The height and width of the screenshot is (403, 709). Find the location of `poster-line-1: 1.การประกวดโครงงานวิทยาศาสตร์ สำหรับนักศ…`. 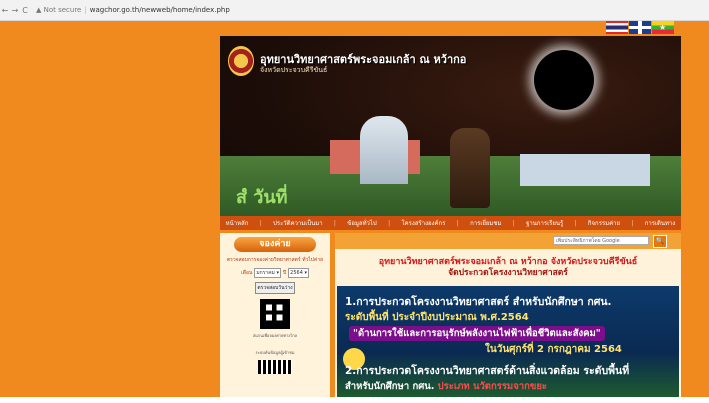

poster-line-1: 1.การประกวดโครงงานวิทยาศาสตร์ สำหรับนักศ… is located at coordinates (478, 302).